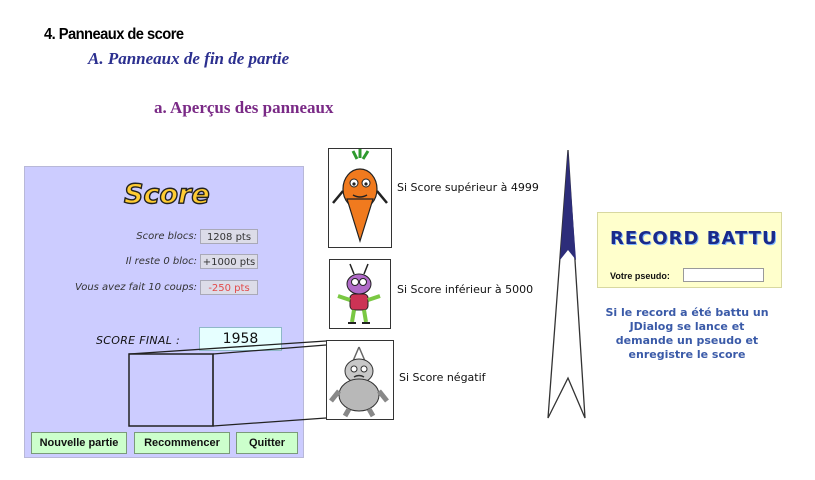 The height and width of the screenshot is (480, 815). I want to click on thumbnail-caption: Si Score inférieur à 5000, so click(465, 289).